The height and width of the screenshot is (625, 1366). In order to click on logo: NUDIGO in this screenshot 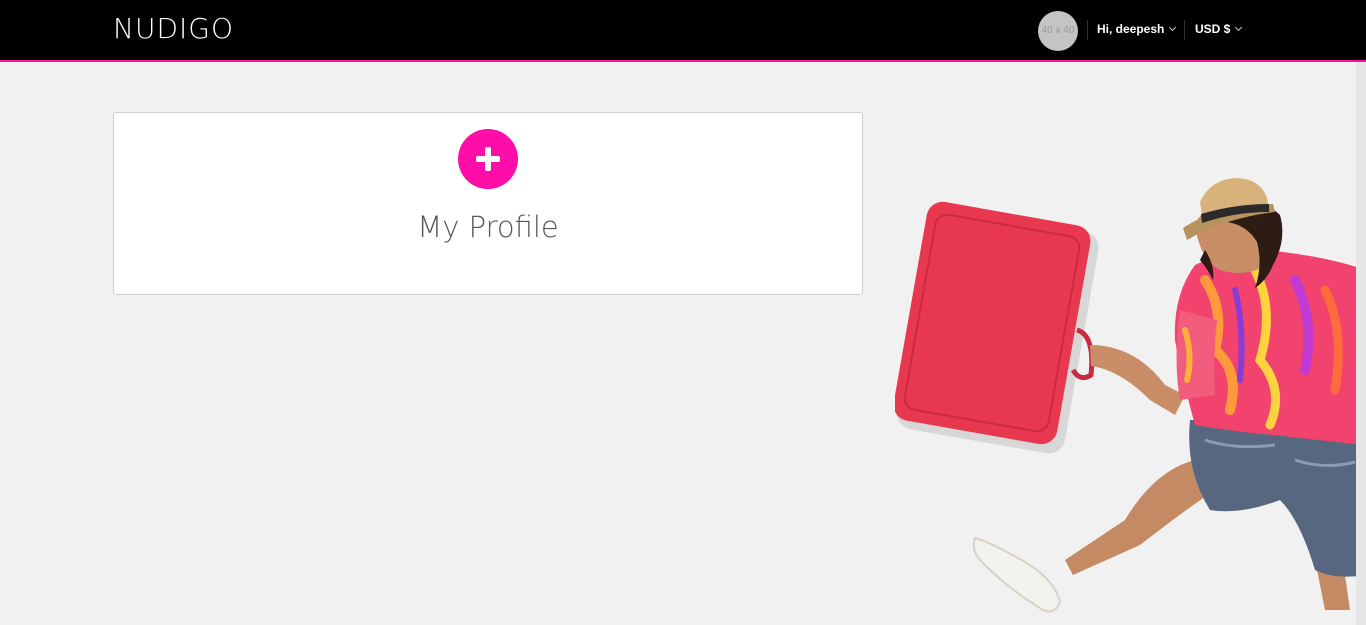, I will do `click(173, 29)`.